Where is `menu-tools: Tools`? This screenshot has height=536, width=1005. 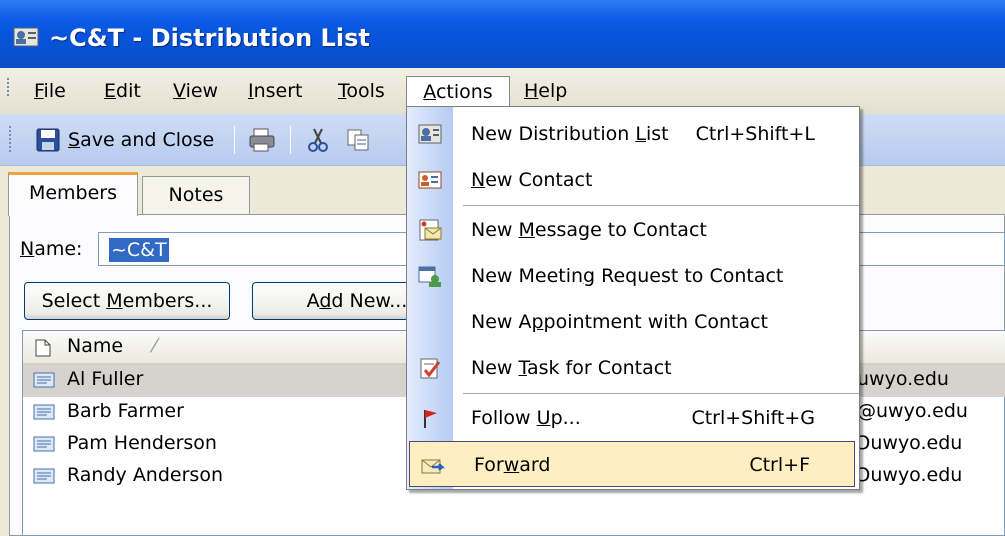
menu-tools: Tools is located at coordinates (361, 92).